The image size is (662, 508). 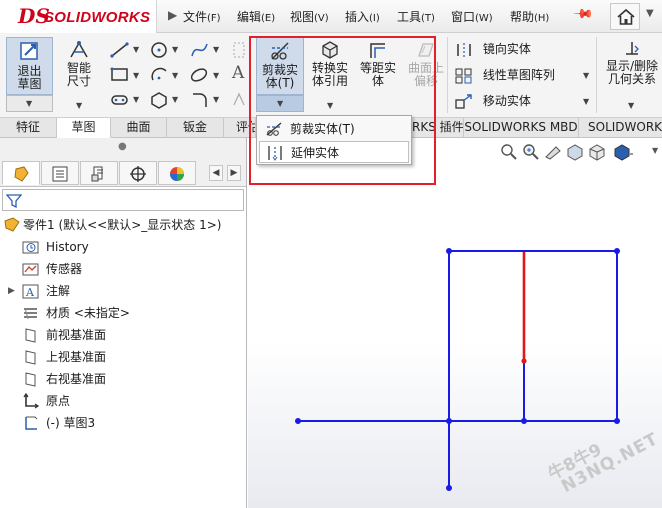 What do you see at coordinates (29, 66) in the screenshot?
I see `exit-sketch-button: 退出草图` at bounding box center [29, 66].